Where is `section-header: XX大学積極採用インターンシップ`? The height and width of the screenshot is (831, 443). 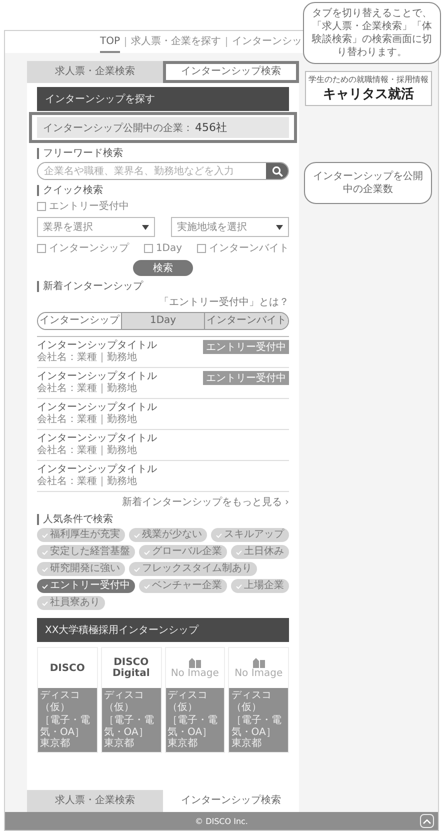 section-header: XX大学積極採用インターンシップ is located at coordinates (163, 630).